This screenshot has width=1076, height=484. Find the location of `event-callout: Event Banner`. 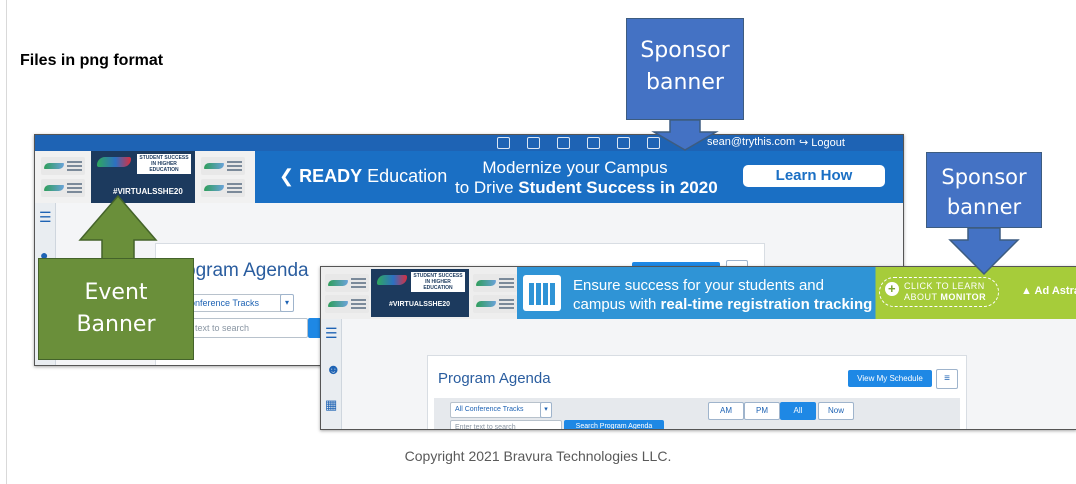

event-callout: Event Banner is located at coordinates (116, 309).